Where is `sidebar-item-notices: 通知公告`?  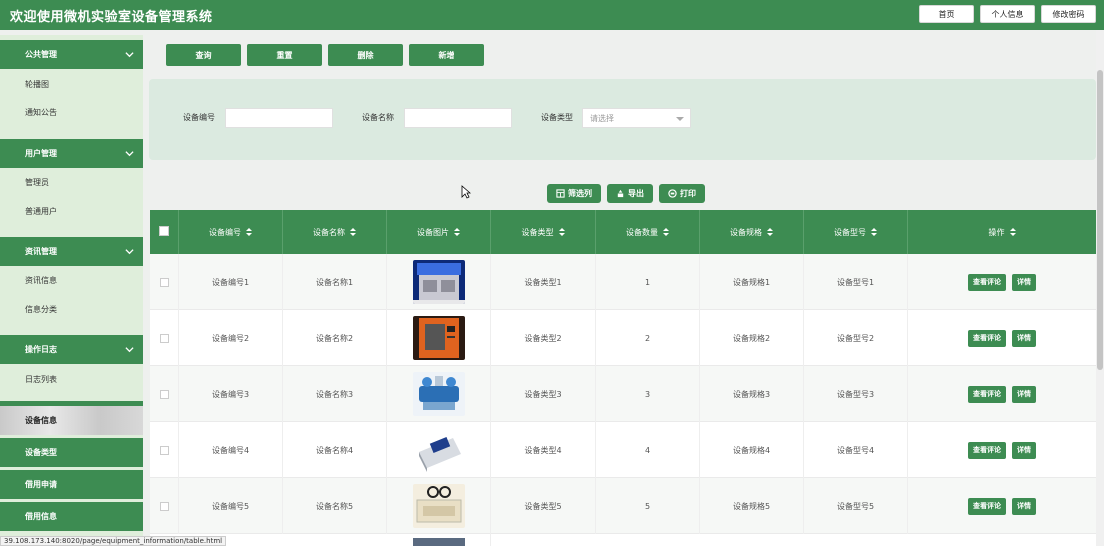
sidebar-item-notices: 通知公告 is located at coordinates (71, 112).